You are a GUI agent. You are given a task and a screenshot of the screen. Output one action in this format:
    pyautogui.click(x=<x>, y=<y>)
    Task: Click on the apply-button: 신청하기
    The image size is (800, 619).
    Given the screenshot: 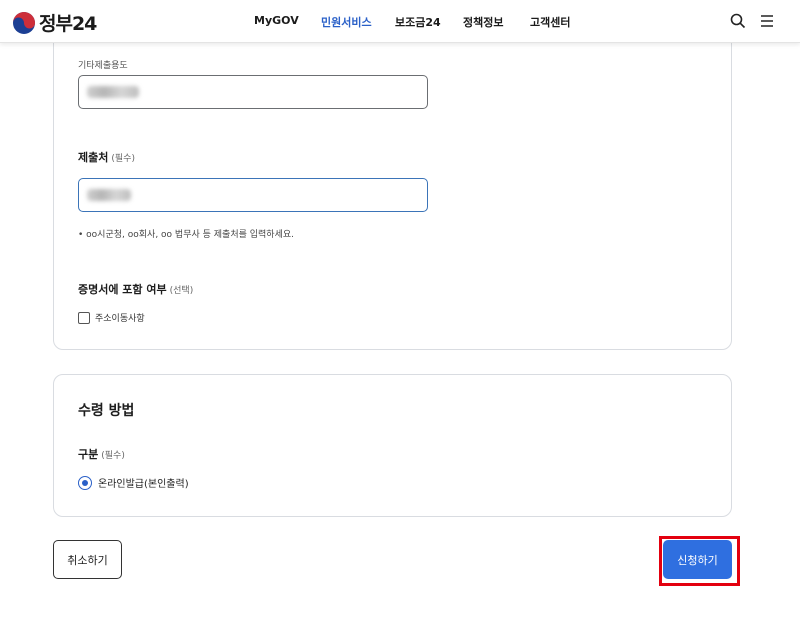 What is the action you would take?
    pyautogui.click(x=697, y=559)
    